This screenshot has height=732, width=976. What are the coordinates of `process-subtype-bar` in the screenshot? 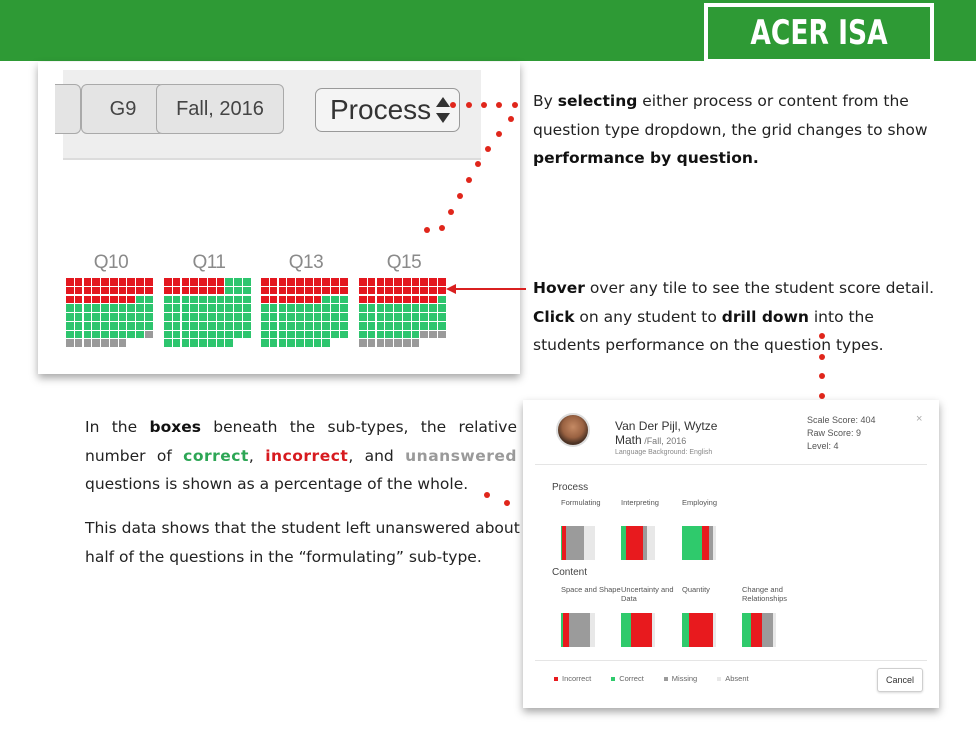 It's located at (578, 543).